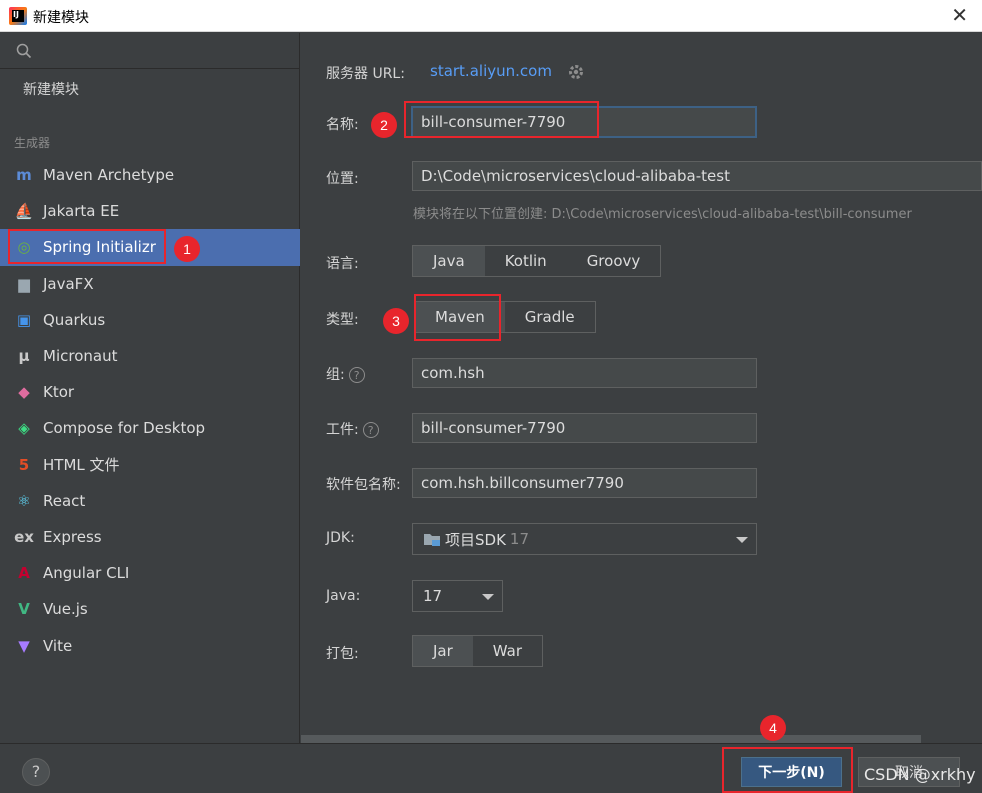 Image resolution: width=982 pixels, height=793 pixels. Describe the element at coordinates (24, 392) in the screenshot. I see `ktor-icon: ◆` at that location.